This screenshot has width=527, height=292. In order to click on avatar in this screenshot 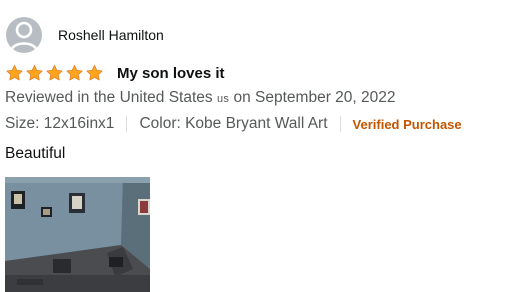, I will do `click(24, 35)`.